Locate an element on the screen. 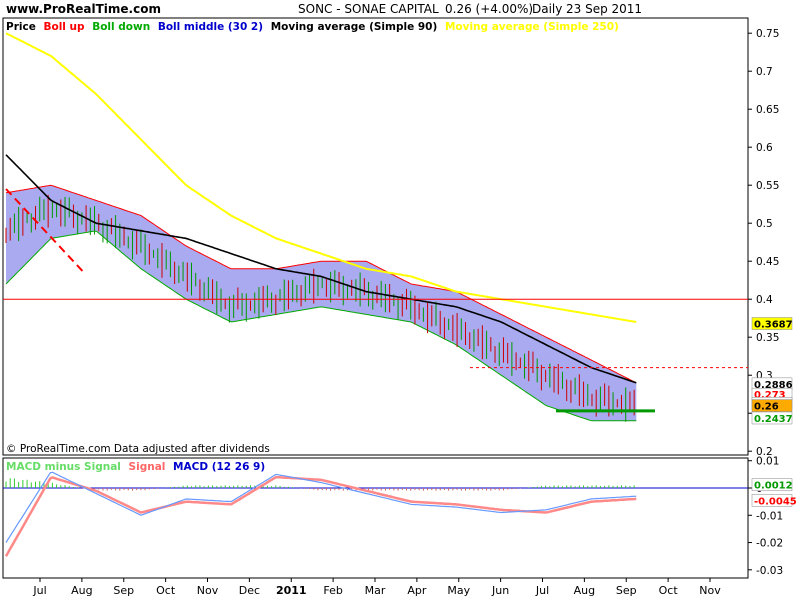 Image resolution: width=800 pixels, height=600 pixels. legend-signal: Signal is located at coordinates (147, 467).